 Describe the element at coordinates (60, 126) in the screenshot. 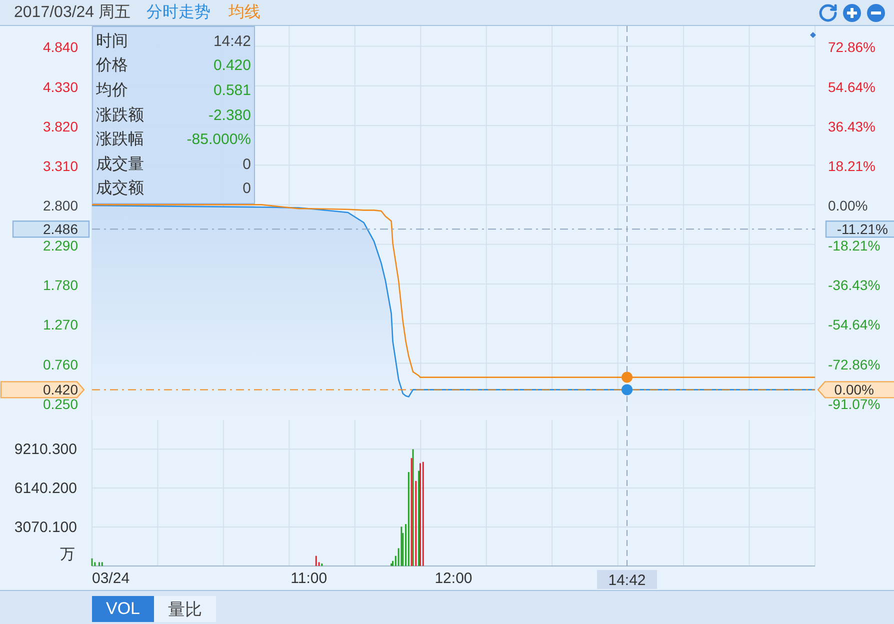

I see `price-tick: 3.820` at that location.